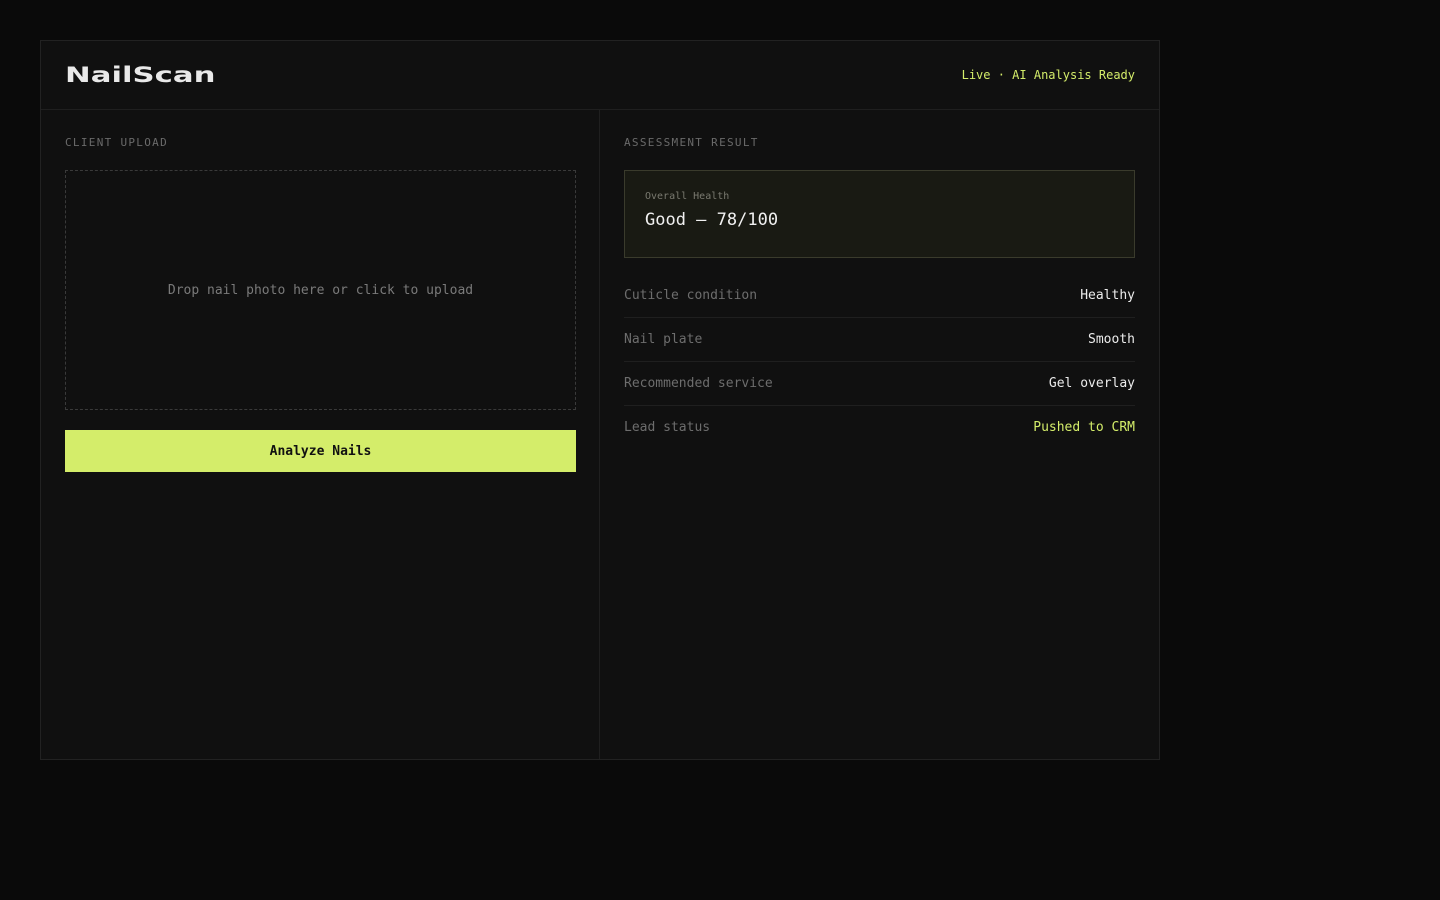  What do you see at coordinates (687, 196) in the screenshot?
I see `overall-health-label: Overall Health` at bounding box center [687, 196].